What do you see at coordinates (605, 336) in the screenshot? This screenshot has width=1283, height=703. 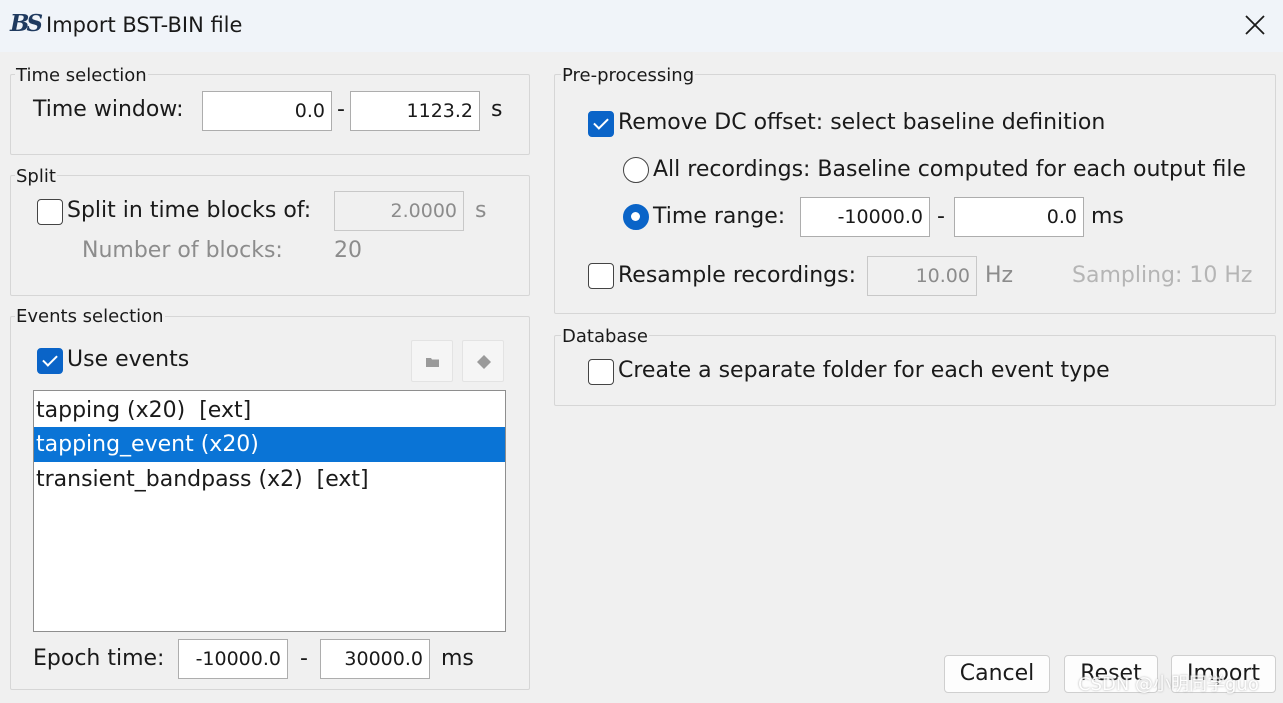 I see `database-title: Database` at bounding box center [605, 336].